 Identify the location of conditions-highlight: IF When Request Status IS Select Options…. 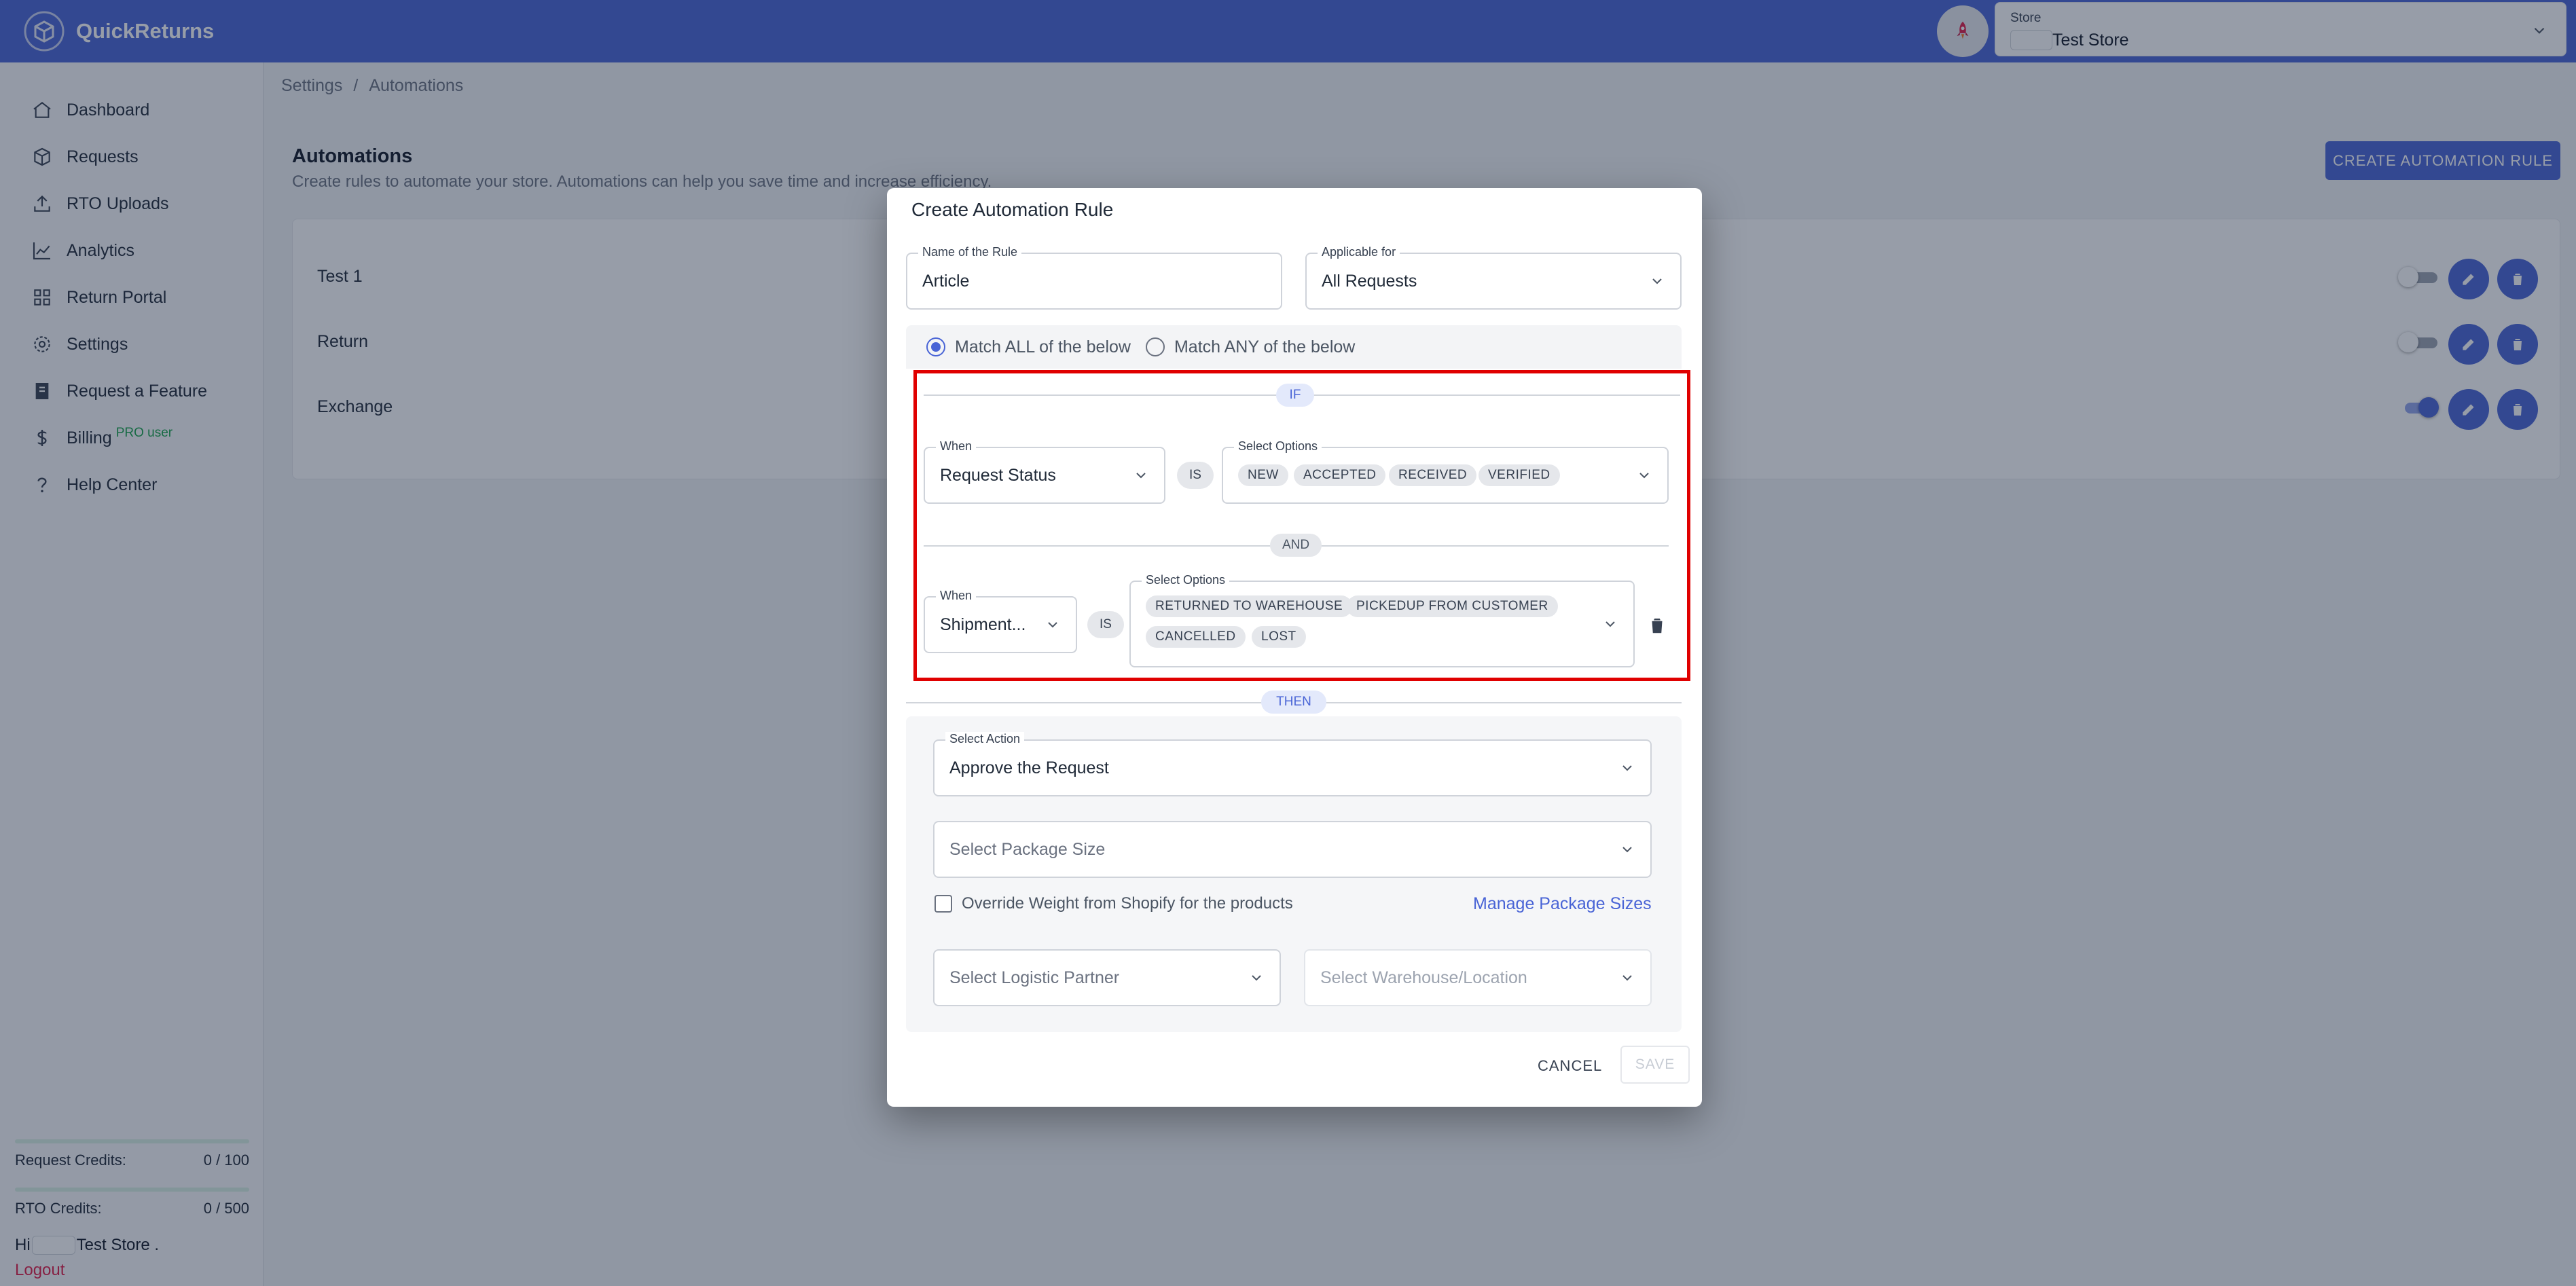
(1301, 525).